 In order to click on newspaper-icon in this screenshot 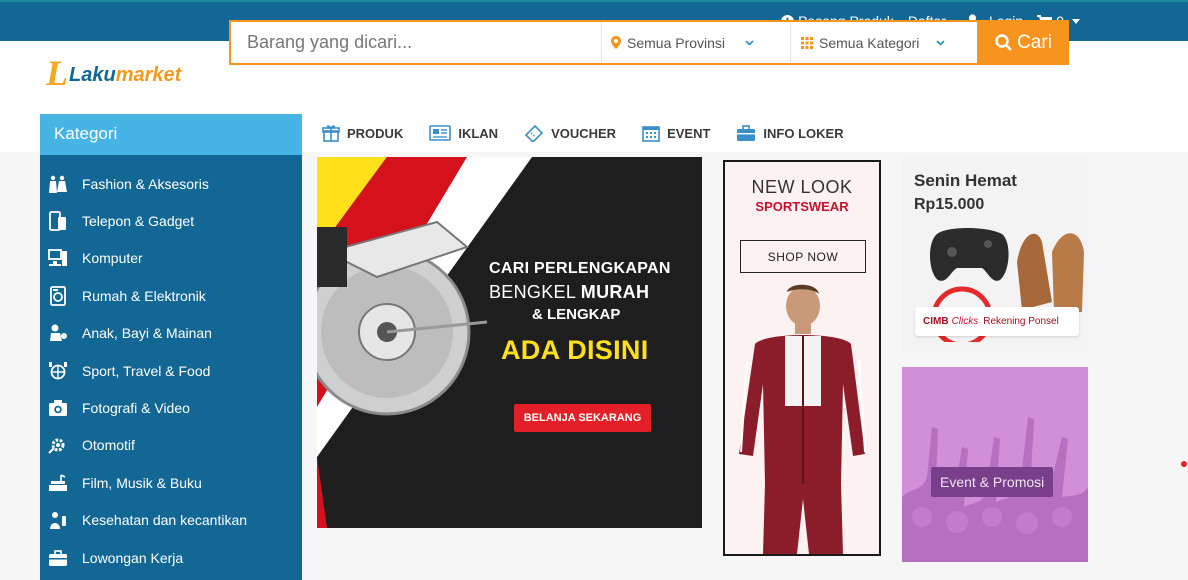, I will do `click(440, 133)`.